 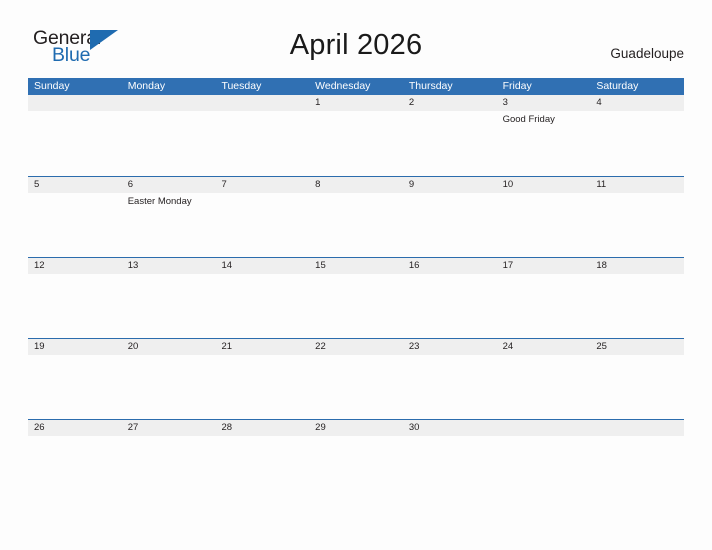 I want to click on calendar-day-cell: 5, so click(x=75, y=217).